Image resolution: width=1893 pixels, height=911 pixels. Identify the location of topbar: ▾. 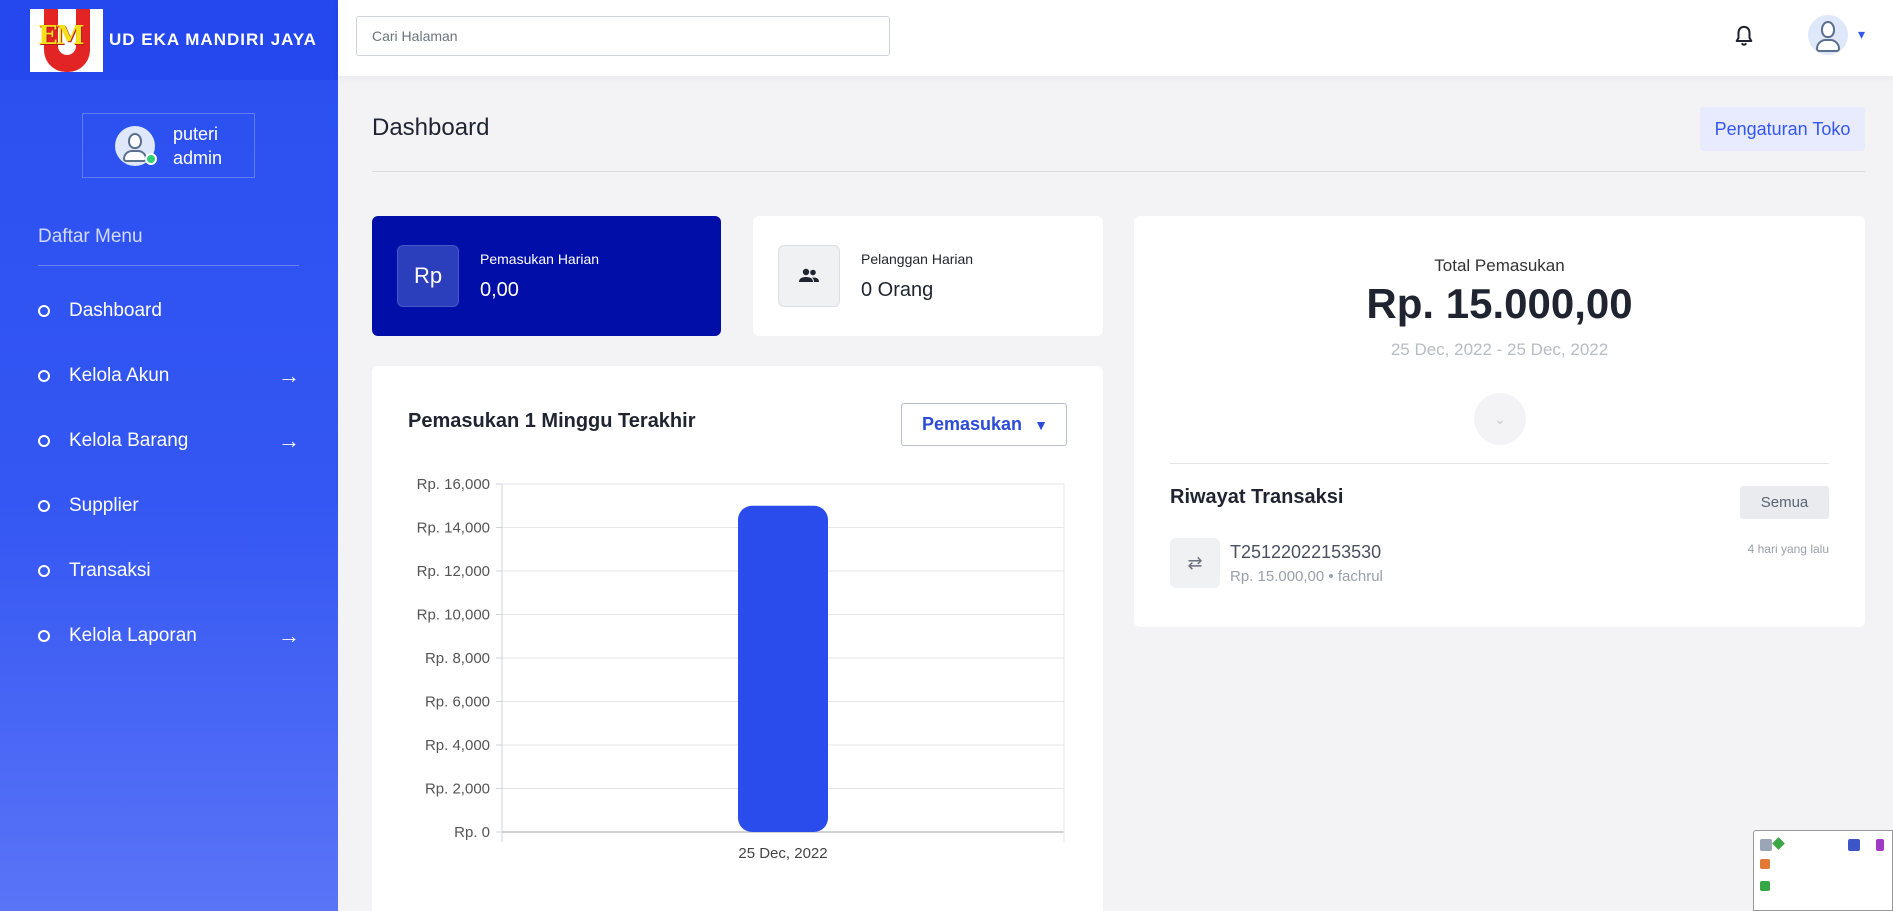
(1115, 38).